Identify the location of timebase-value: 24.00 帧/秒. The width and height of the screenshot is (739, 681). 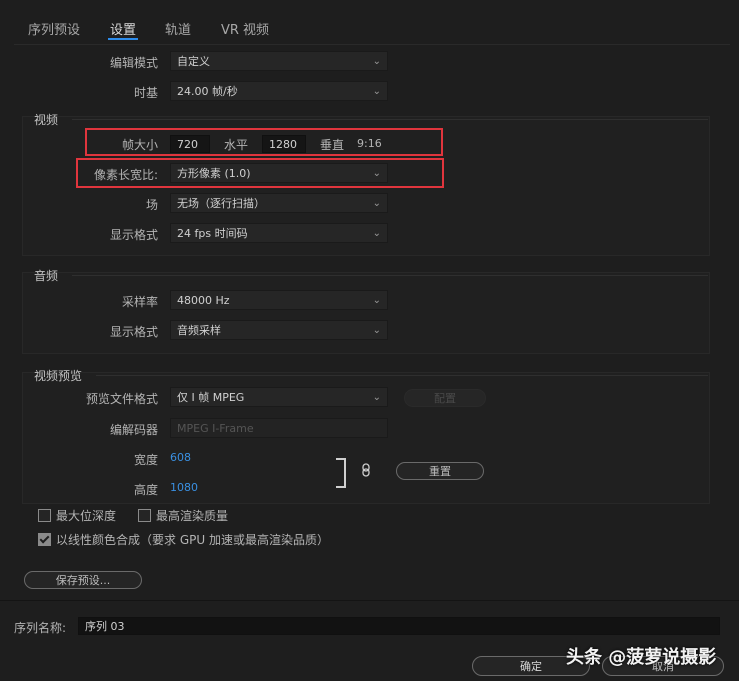
(207, 91).